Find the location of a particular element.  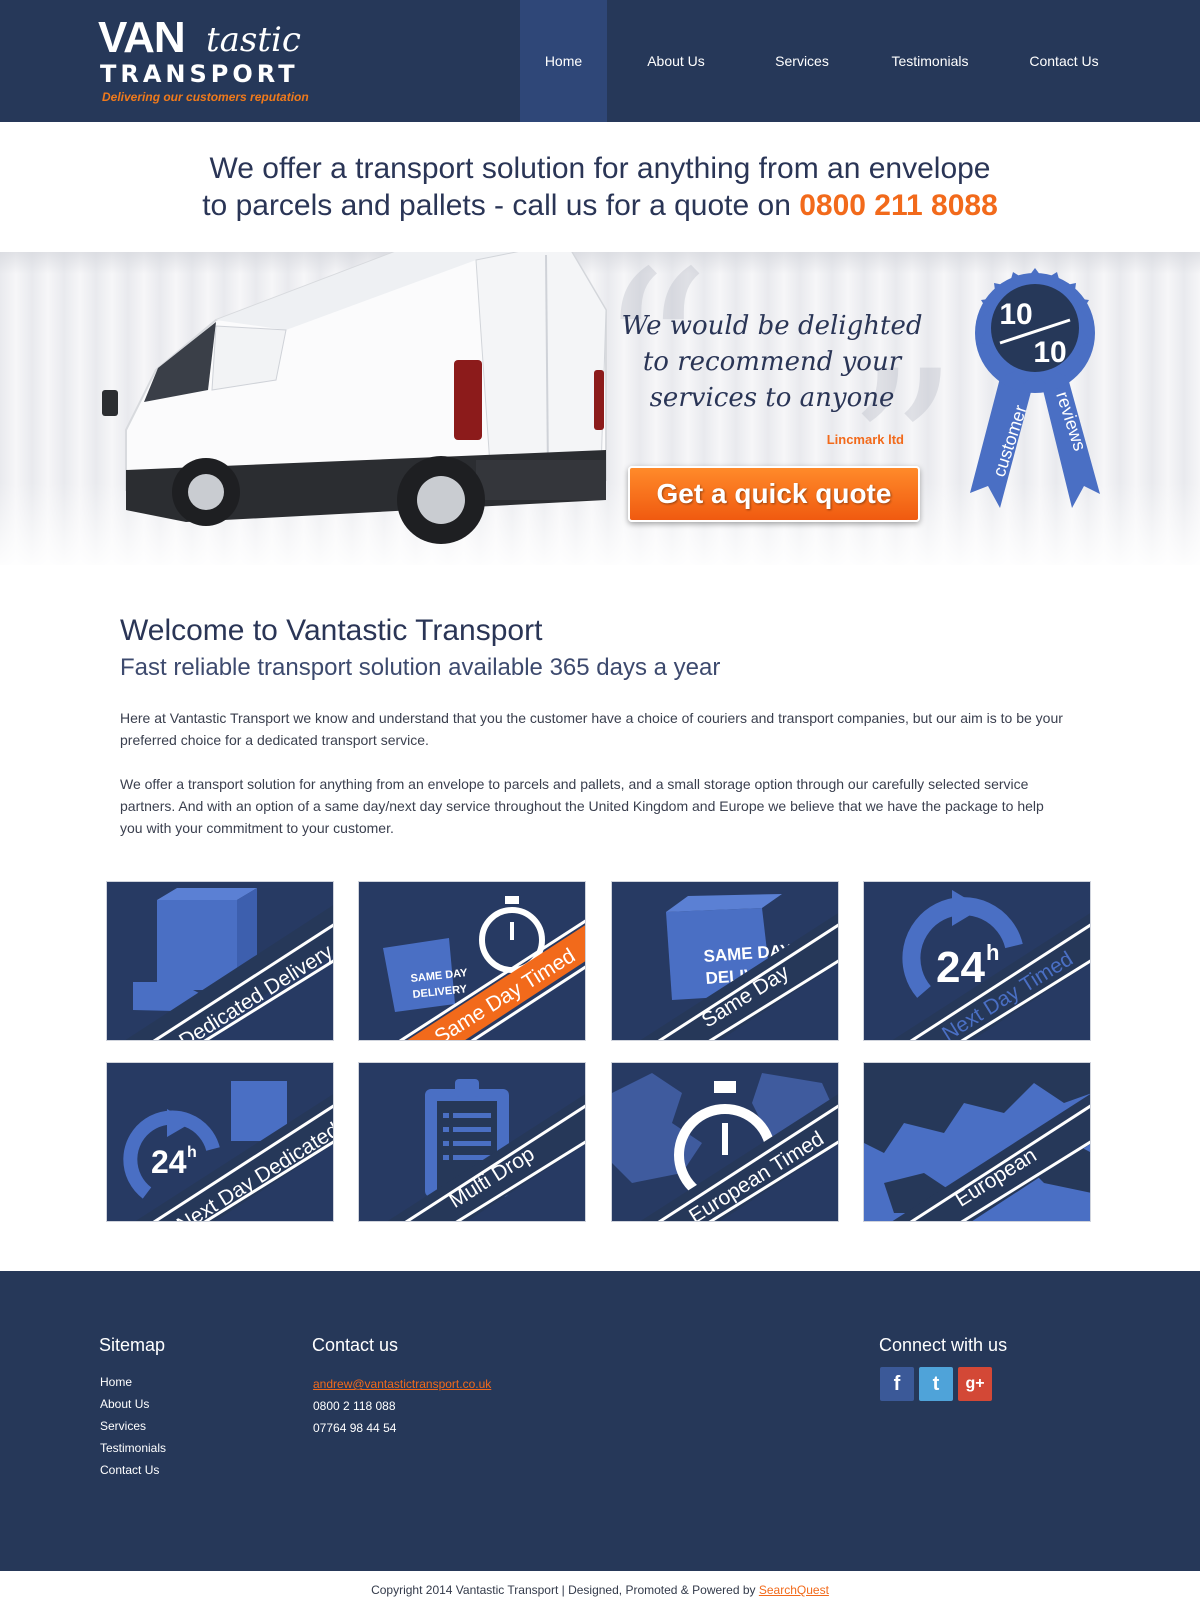

logo-tastic: tastic is located at coordinates (253, 40).